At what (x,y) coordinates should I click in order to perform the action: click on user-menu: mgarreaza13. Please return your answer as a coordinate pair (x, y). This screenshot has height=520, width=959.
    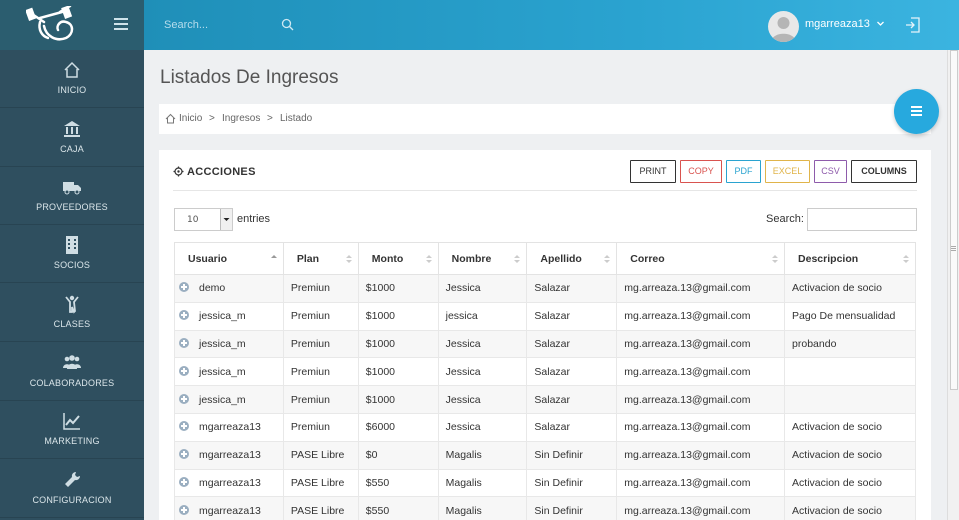
    Looking at the image, I should click on (837, 24).